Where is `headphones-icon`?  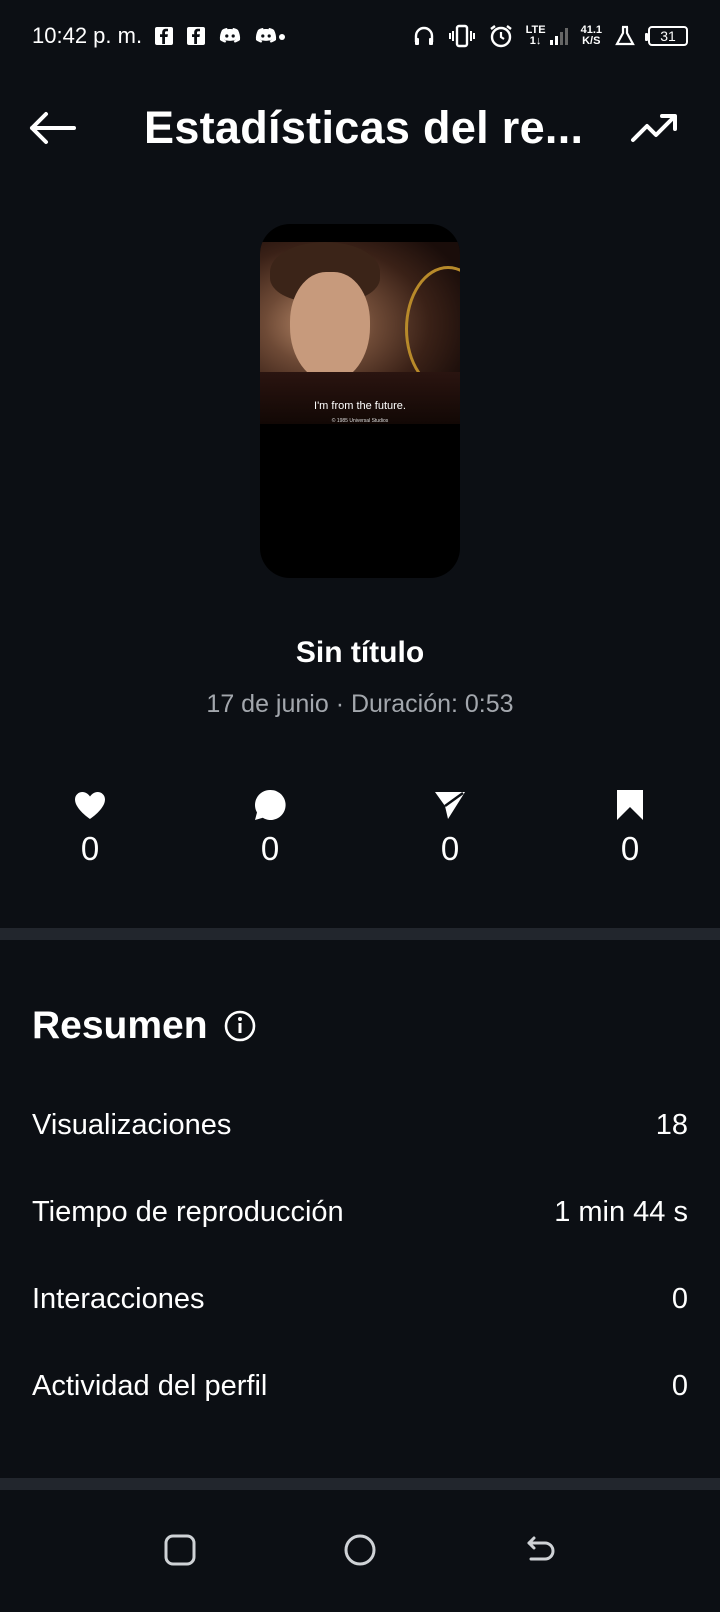 headphones-icon is located at coordinates (424, 36).